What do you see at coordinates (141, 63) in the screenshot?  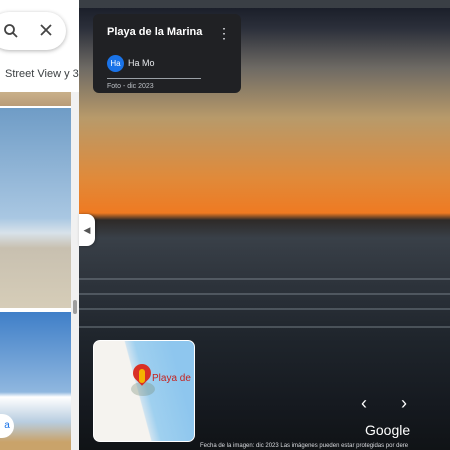 I see `author-name: Ha Mo` at bounding box center [141, 63].